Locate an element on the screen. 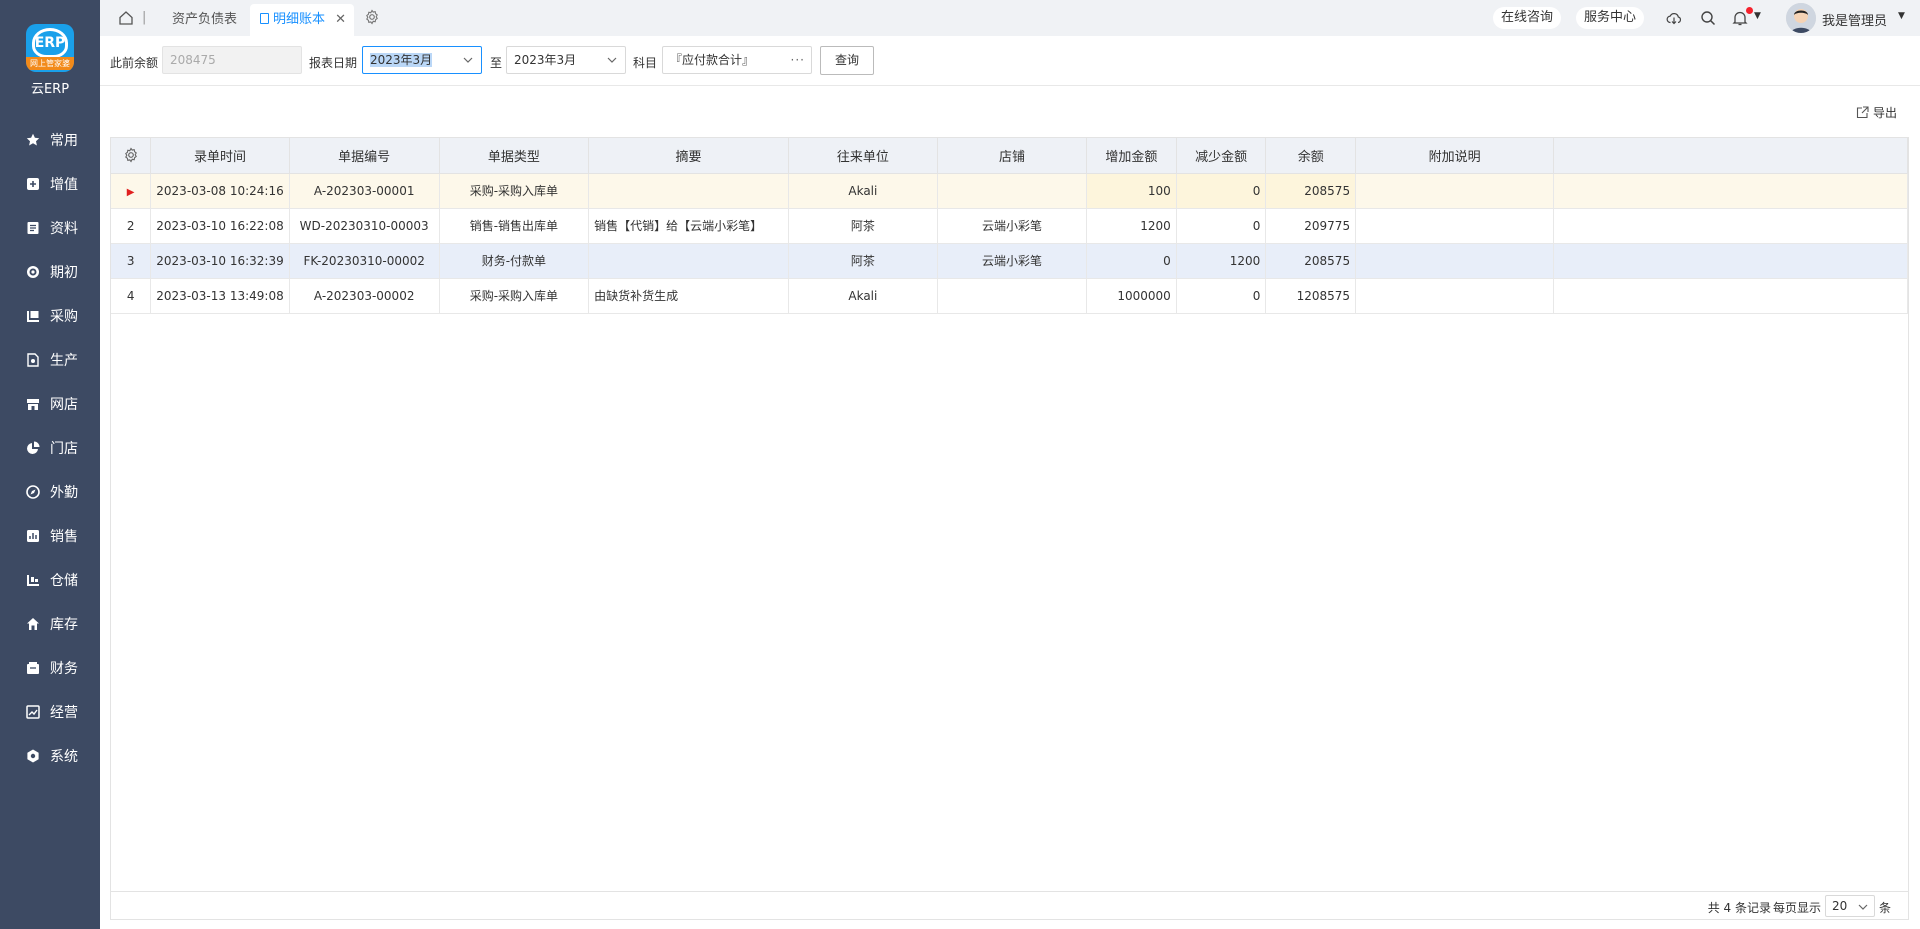 This screenshot has height=929, width=1920. cell-type: 销售-销售出库单 is located at coordinates (514, 226).